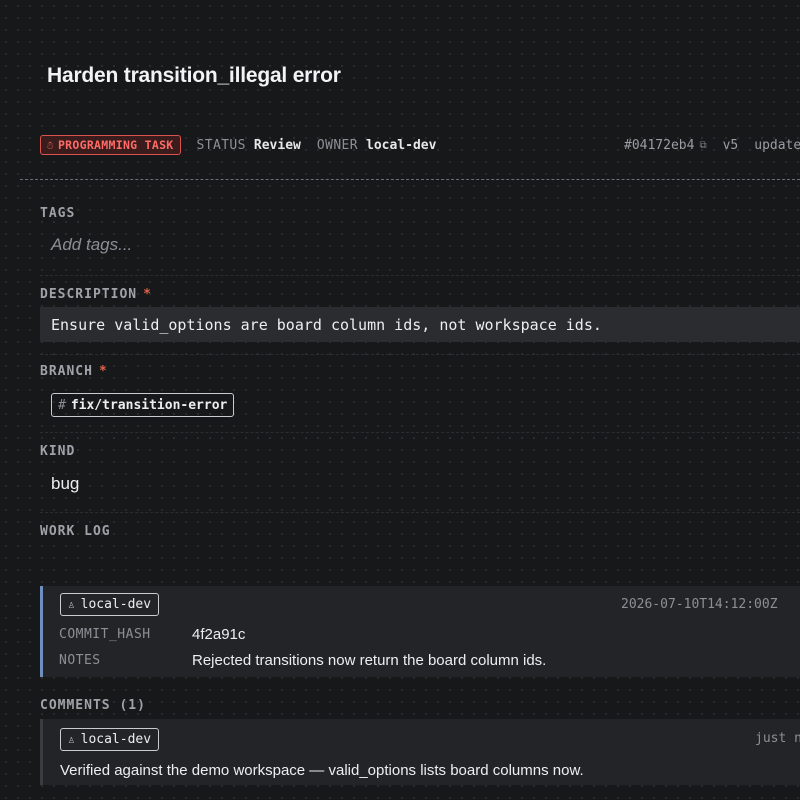  I want to click on tags-label: TAGS, so click(58, 213).